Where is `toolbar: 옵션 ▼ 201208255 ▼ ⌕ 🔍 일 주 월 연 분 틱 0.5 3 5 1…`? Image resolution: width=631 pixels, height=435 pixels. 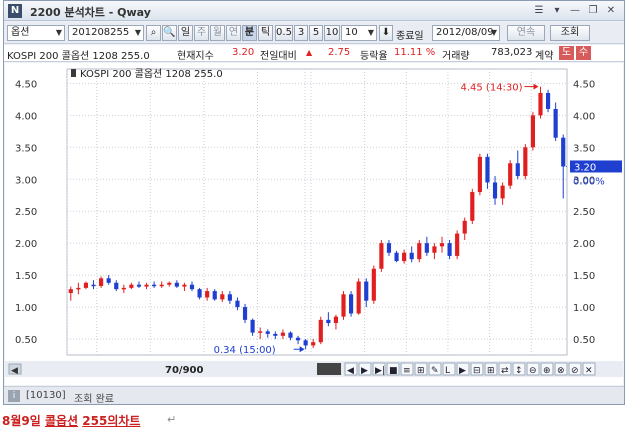
toolbar: 옵션 ▼ 201208255 ▼ ⌕ 🔍 일 주 월 연 분 틱 0.5 3 5 1… is located at coordinates (314, 33).